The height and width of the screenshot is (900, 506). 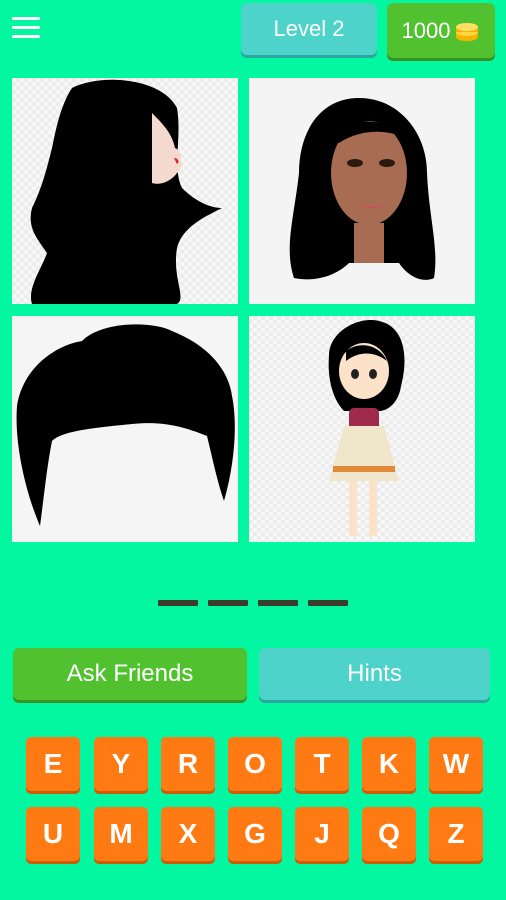 What do you see at coordinates (389, 834) in the screenshot?
I see `letter-key: Q` at bounding box center [389, 834].